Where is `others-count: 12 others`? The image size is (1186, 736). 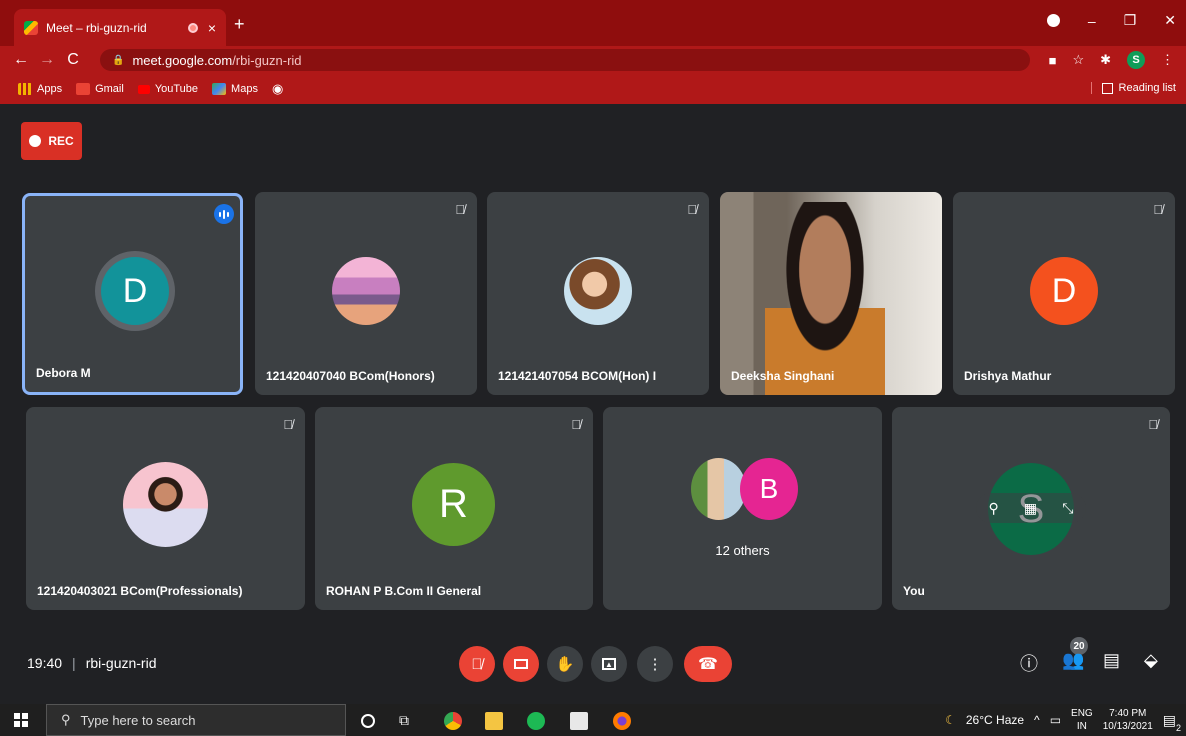 others-count: 12 others is located at coordinates (742, 550).